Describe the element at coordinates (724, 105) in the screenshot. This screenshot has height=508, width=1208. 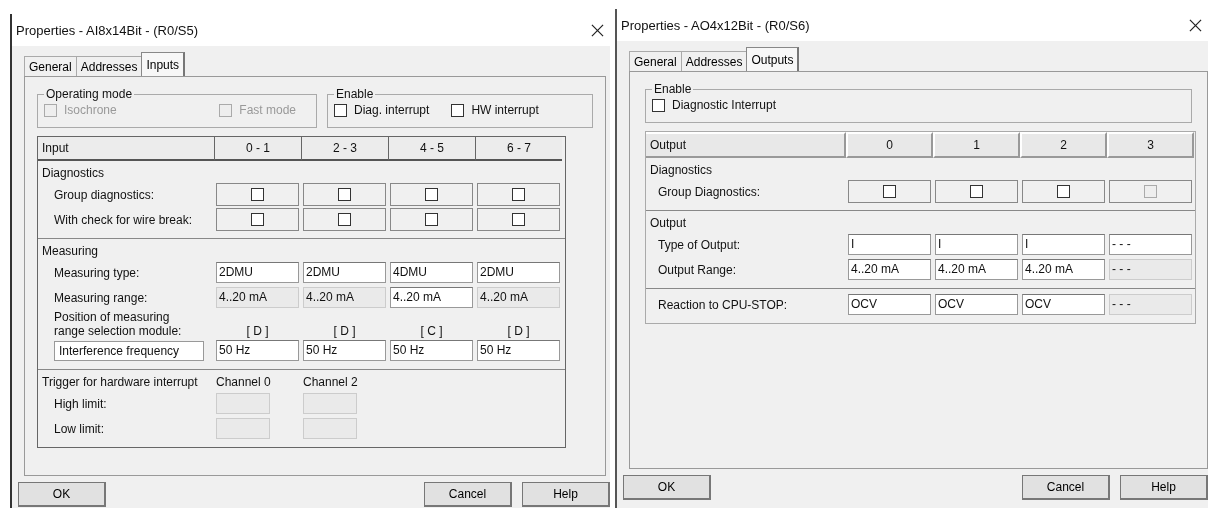
I see `option-label: Diagnostic Interrupt` at that location.